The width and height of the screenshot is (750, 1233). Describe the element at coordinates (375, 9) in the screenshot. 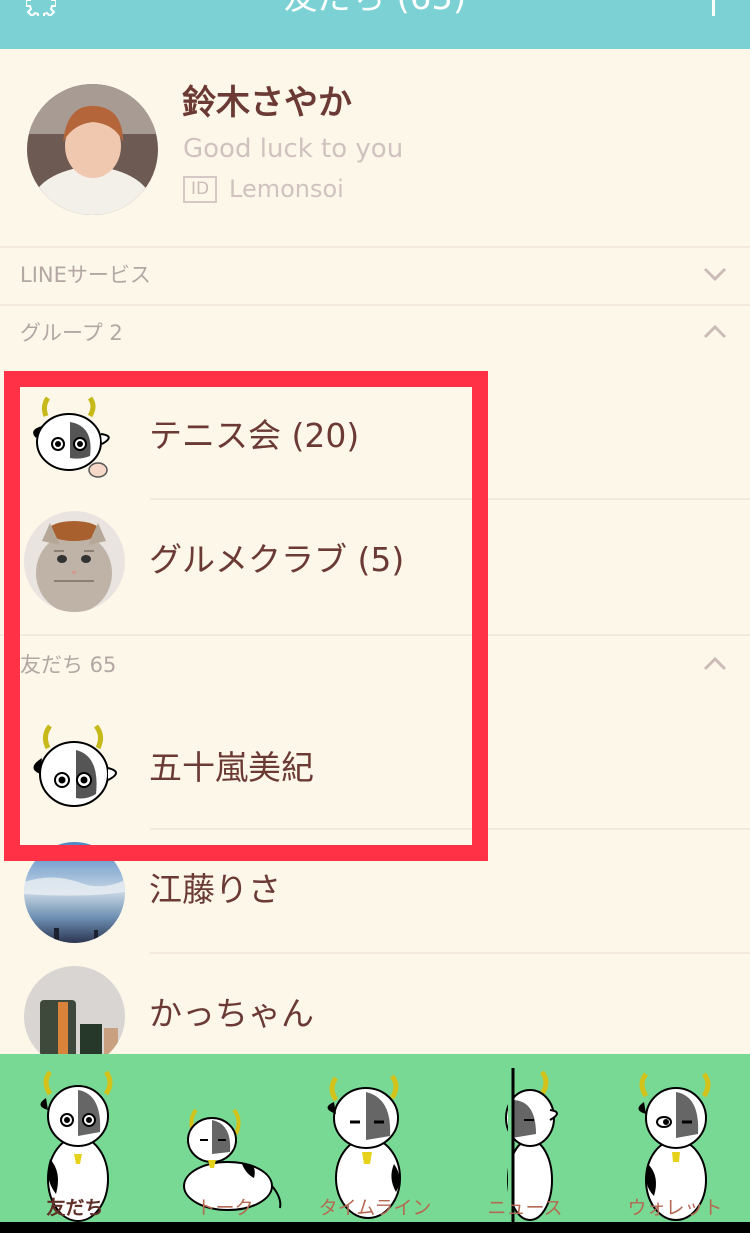

I see `page-title: 友だち (65)` at that location.